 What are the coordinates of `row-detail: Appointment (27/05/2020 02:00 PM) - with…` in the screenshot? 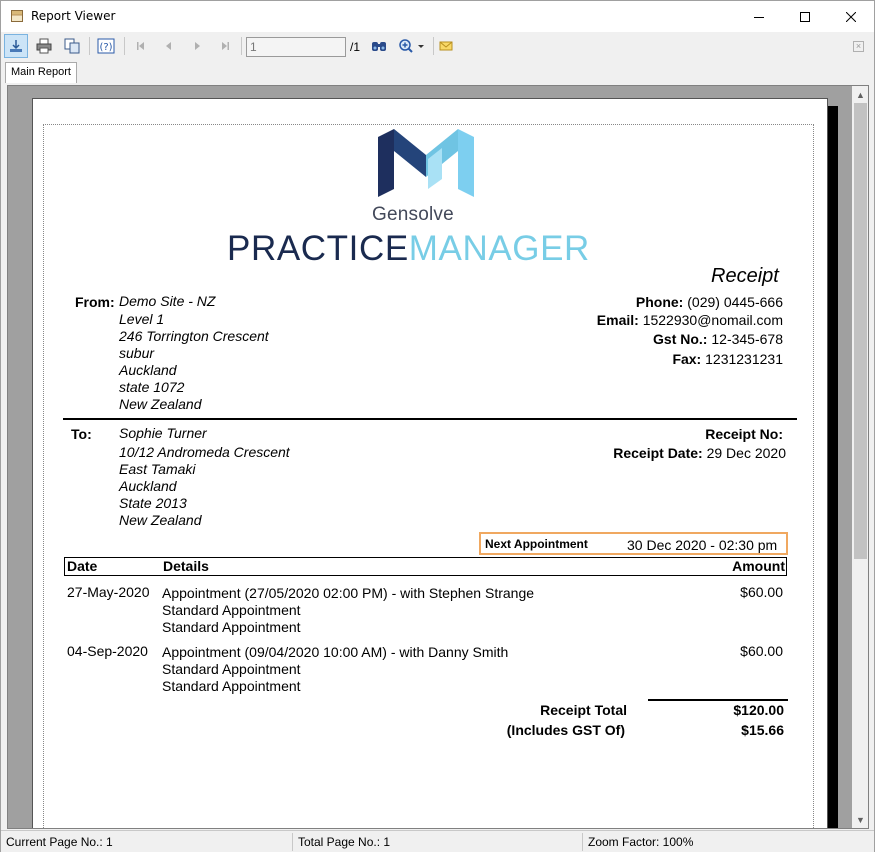 It's located at (348, 593).